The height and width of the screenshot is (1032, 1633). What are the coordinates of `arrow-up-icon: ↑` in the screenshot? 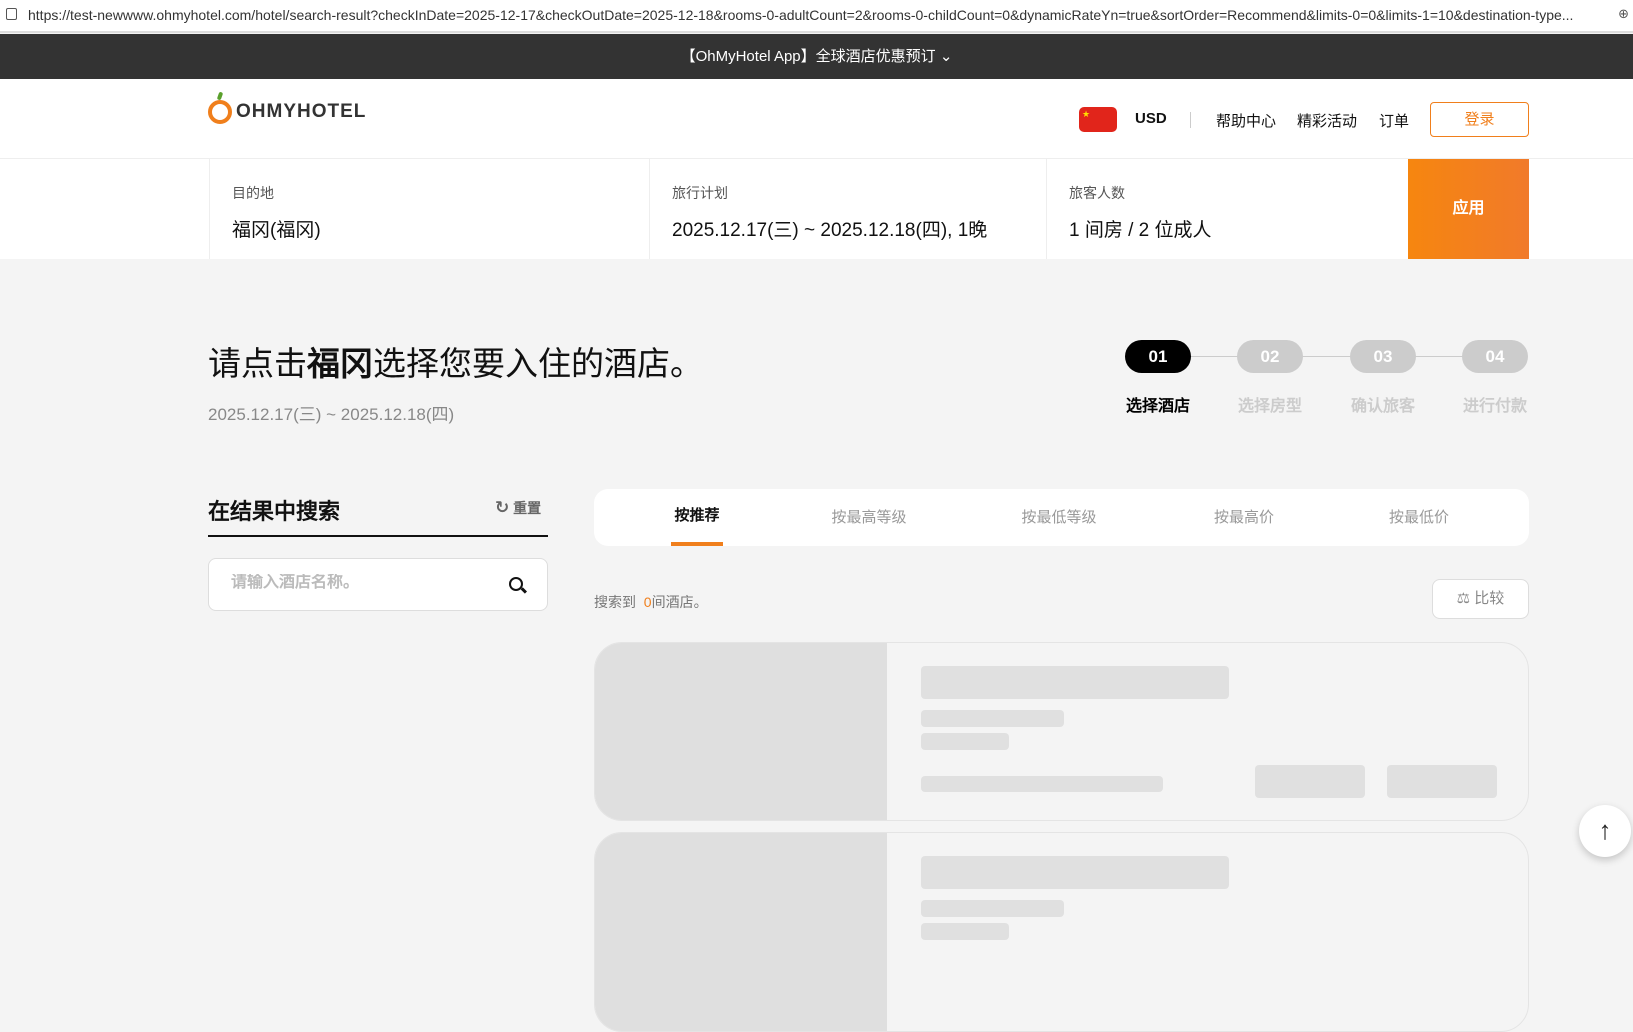 It's located at (1605, 830).